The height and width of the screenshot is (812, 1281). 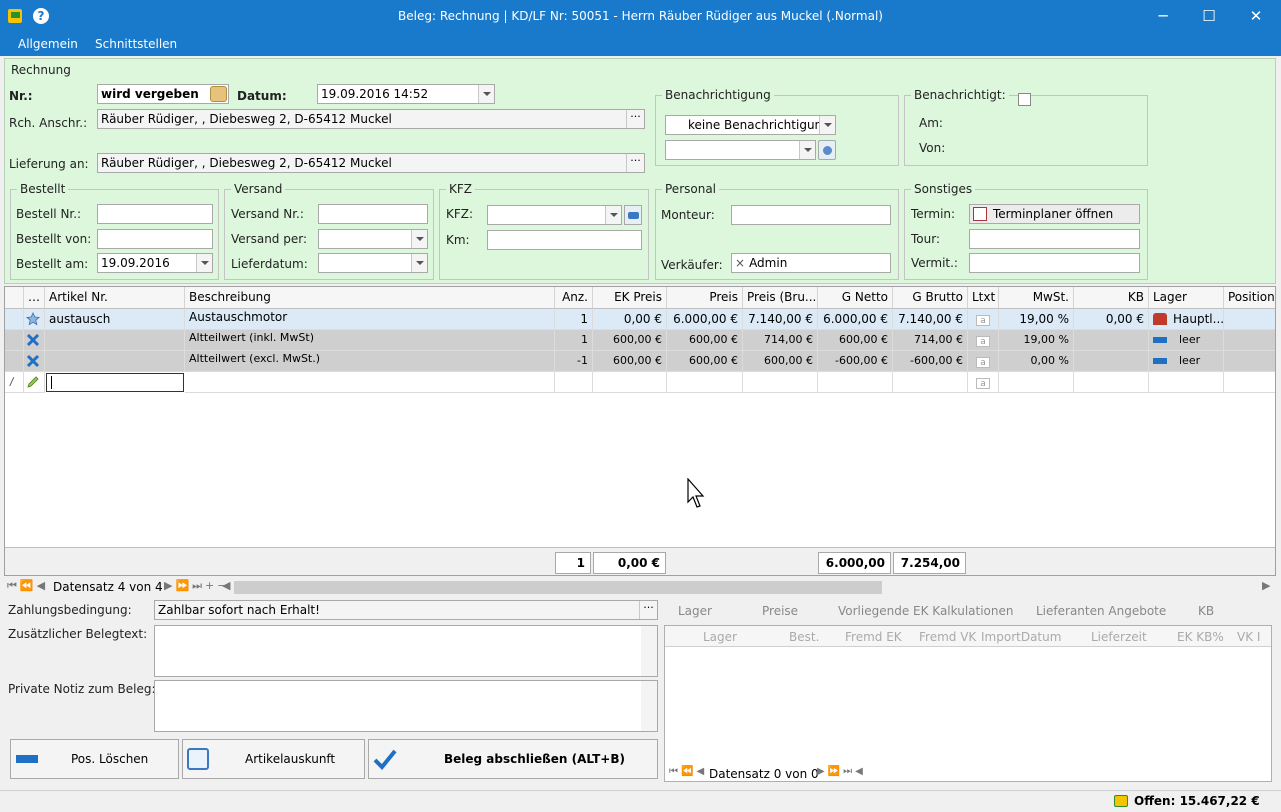 What do you see at coordinates (930, 361) in the screenshot?
I see `cell-g-brutto: -600,00 €` at bounding box center [930, 361].